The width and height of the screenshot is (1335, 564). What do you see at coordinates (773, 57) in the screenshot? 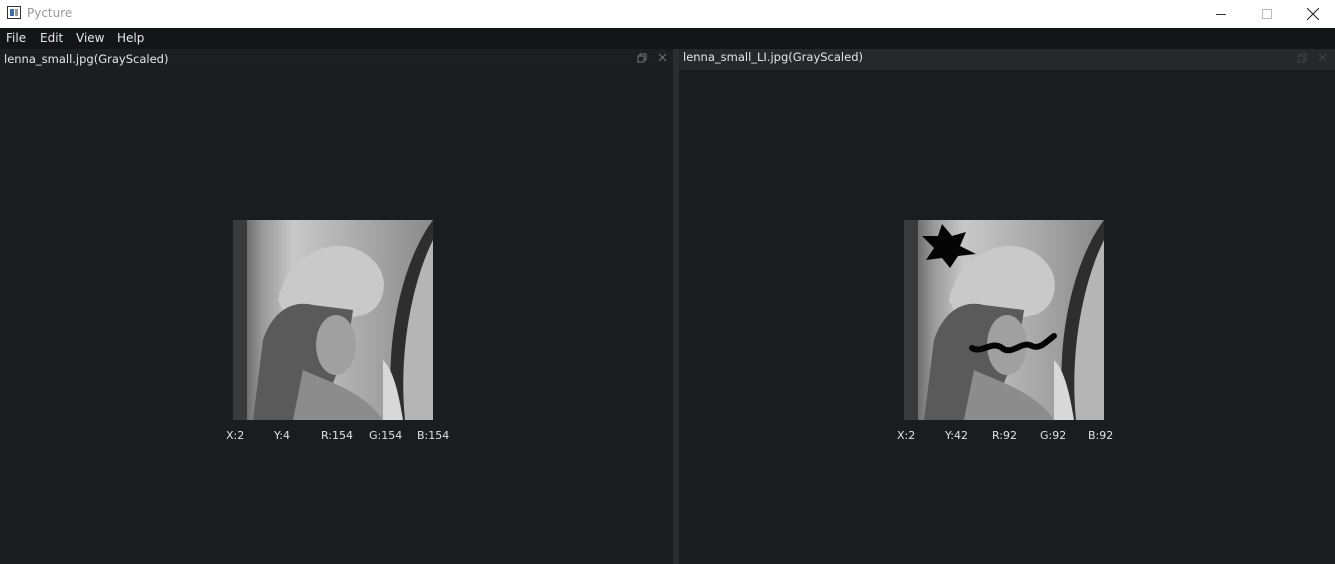
I see `panel-title: lenna_small_LI.jpg(GrayScaled)` at bounding box center [773, 57].